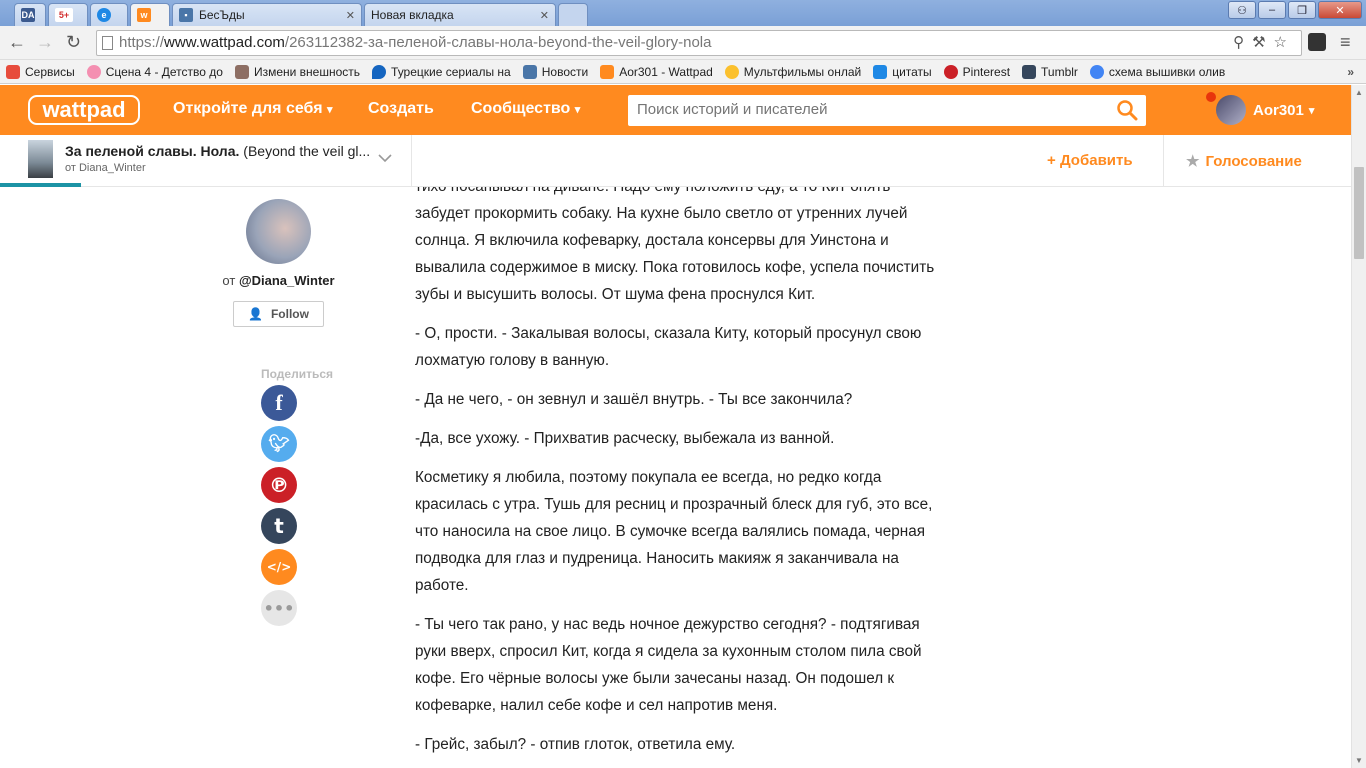 The width and height of the screenshot is (1366, 768). Describe the element at coordinates (802, 71) in the screenshot. I see `bookmark-label: Мультфильмы онлай` at that location.